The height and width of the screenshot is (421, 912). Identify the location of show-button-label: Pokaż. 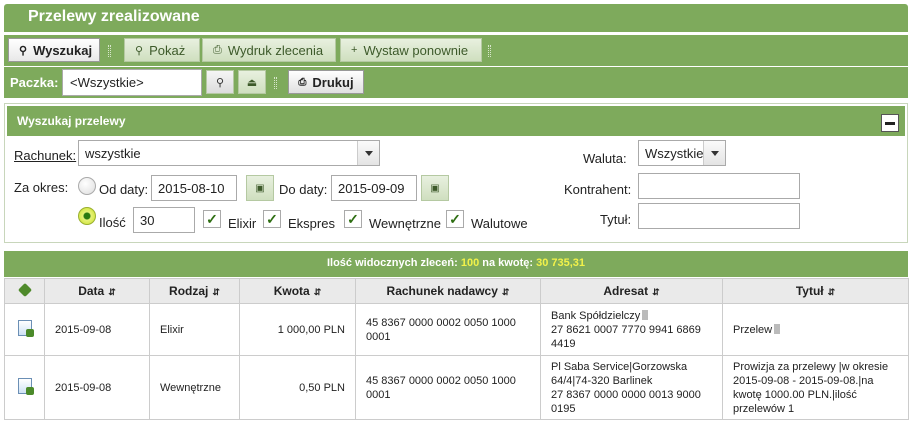
(167, 50).